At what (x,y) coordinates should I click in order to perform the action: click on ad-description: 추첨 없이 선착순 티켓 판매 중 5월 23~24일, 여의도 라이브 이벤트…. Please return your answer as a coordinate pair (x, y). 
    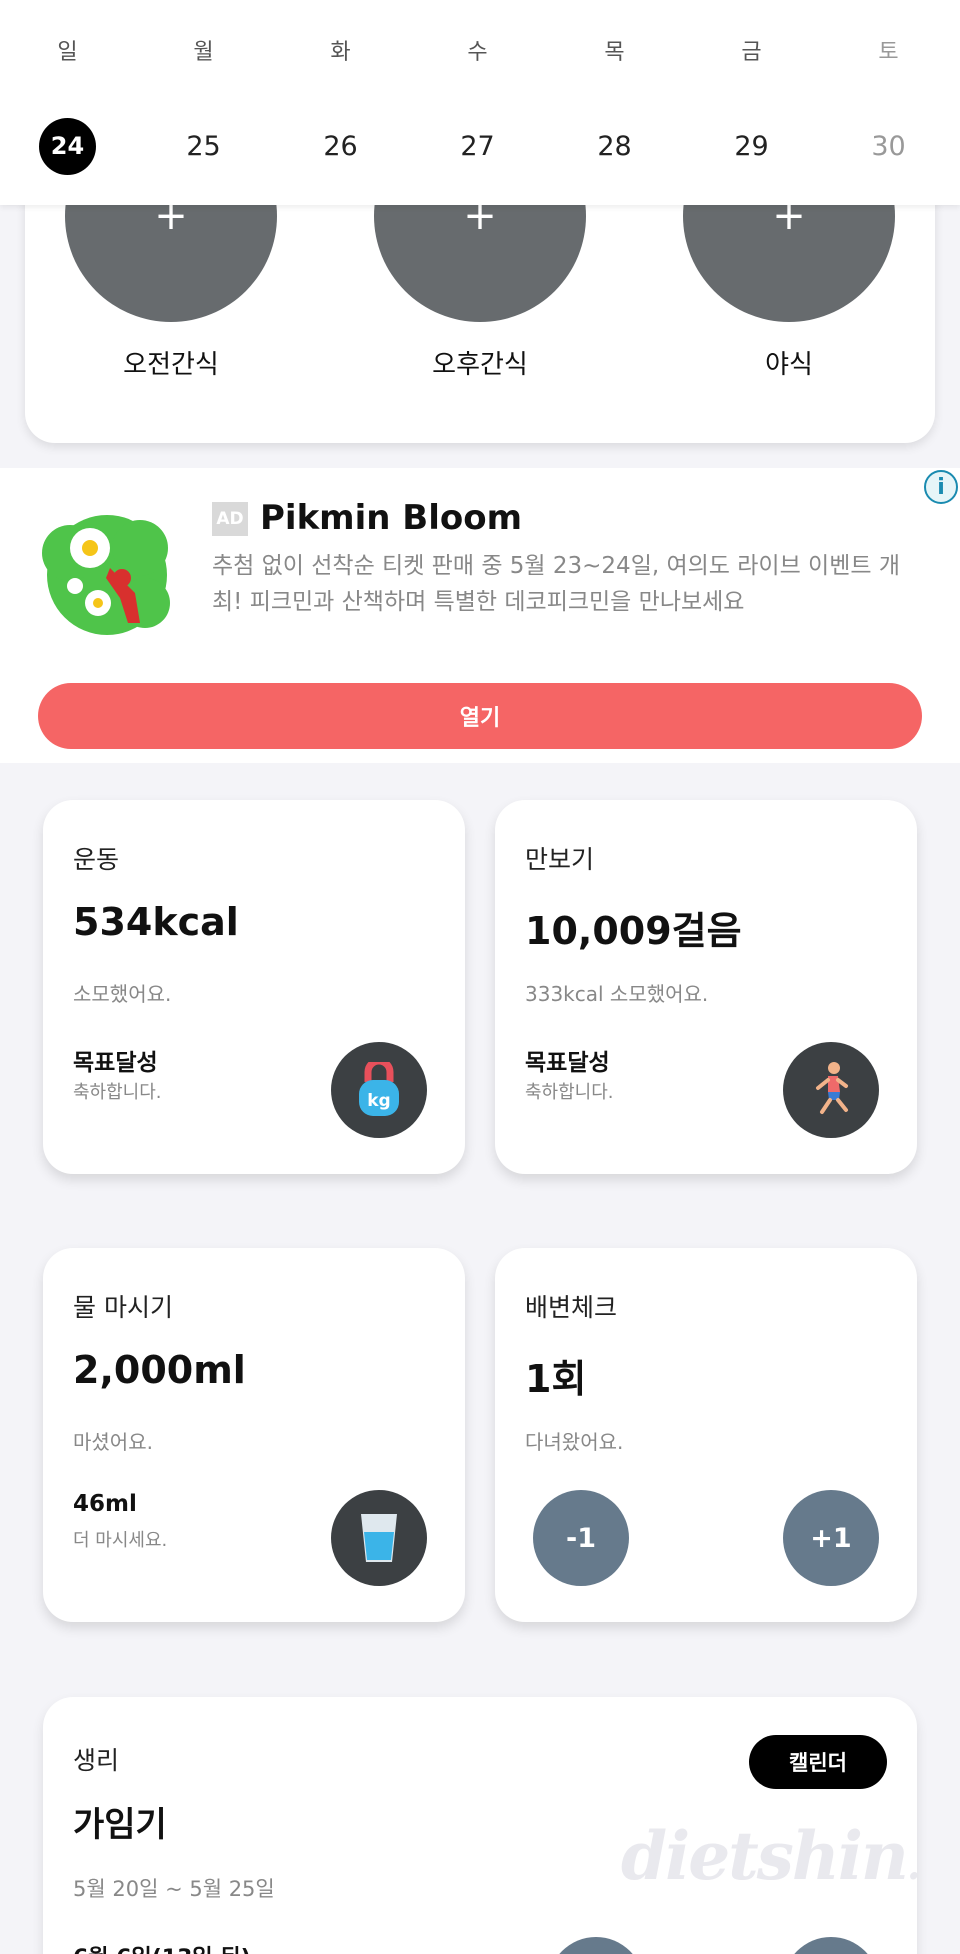
    Looking at the image, I should click on (556, 584).